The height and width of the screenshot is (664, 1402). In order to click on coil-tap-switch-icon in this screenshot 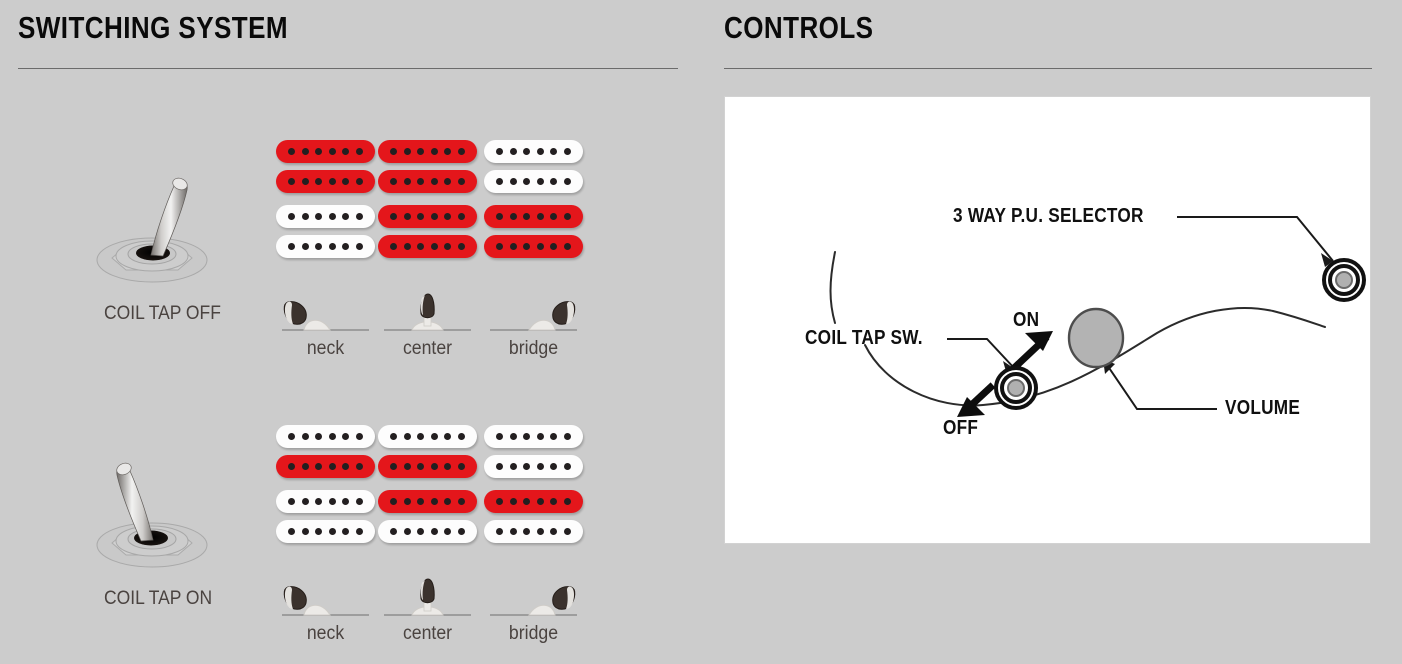, I will do `click(1016, 388)`.